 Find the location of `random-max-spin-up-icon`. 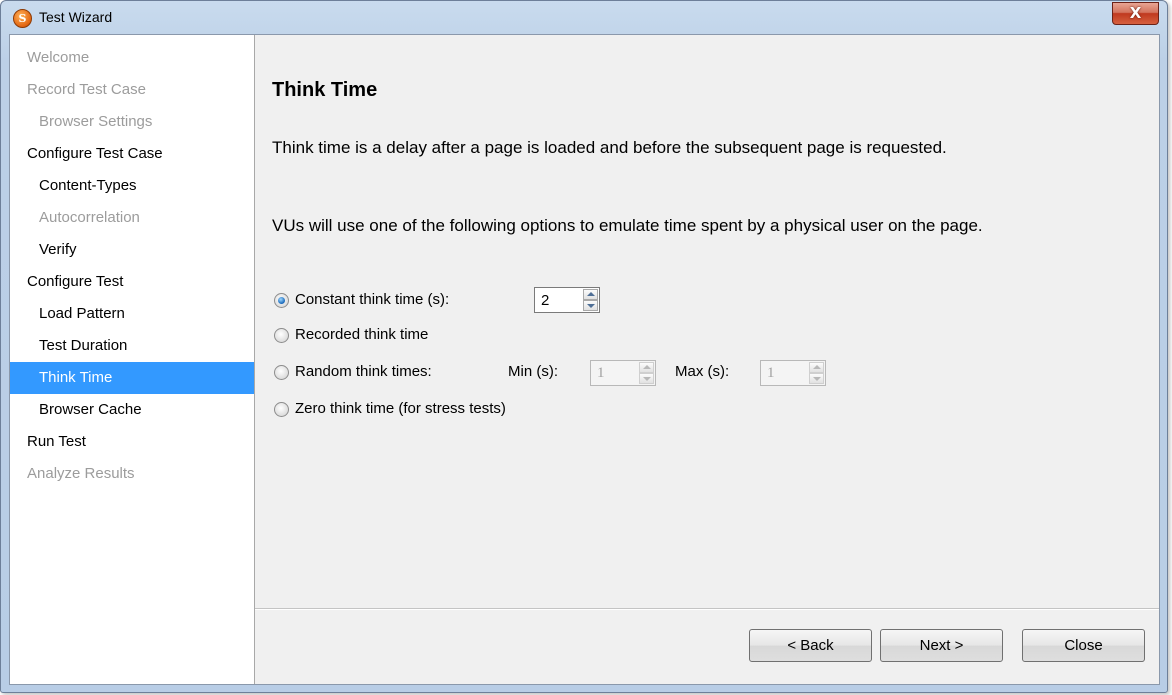

random-max-spin-up-icon is located at coordinates (816, 367).